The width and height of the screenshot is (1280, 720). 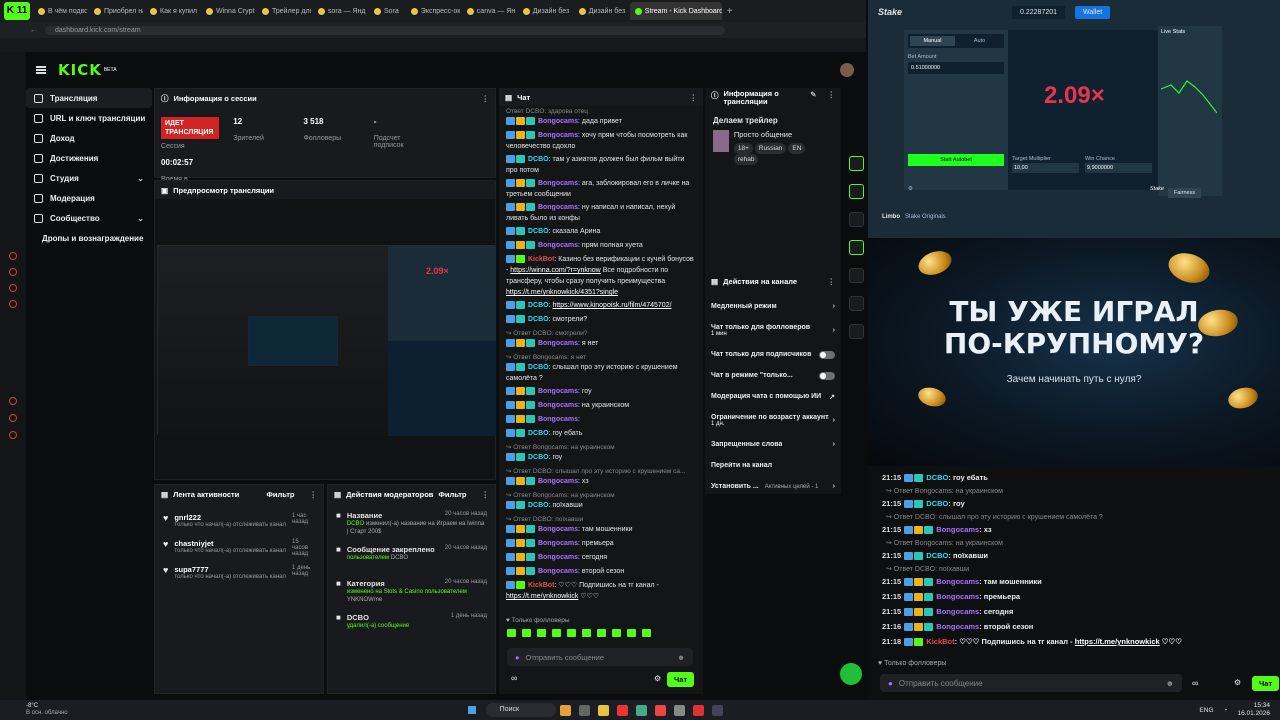 What do you see at coordinates (856, 191) in the screenshot?
I see `bolt-icon` at bounding box center [856, 191].